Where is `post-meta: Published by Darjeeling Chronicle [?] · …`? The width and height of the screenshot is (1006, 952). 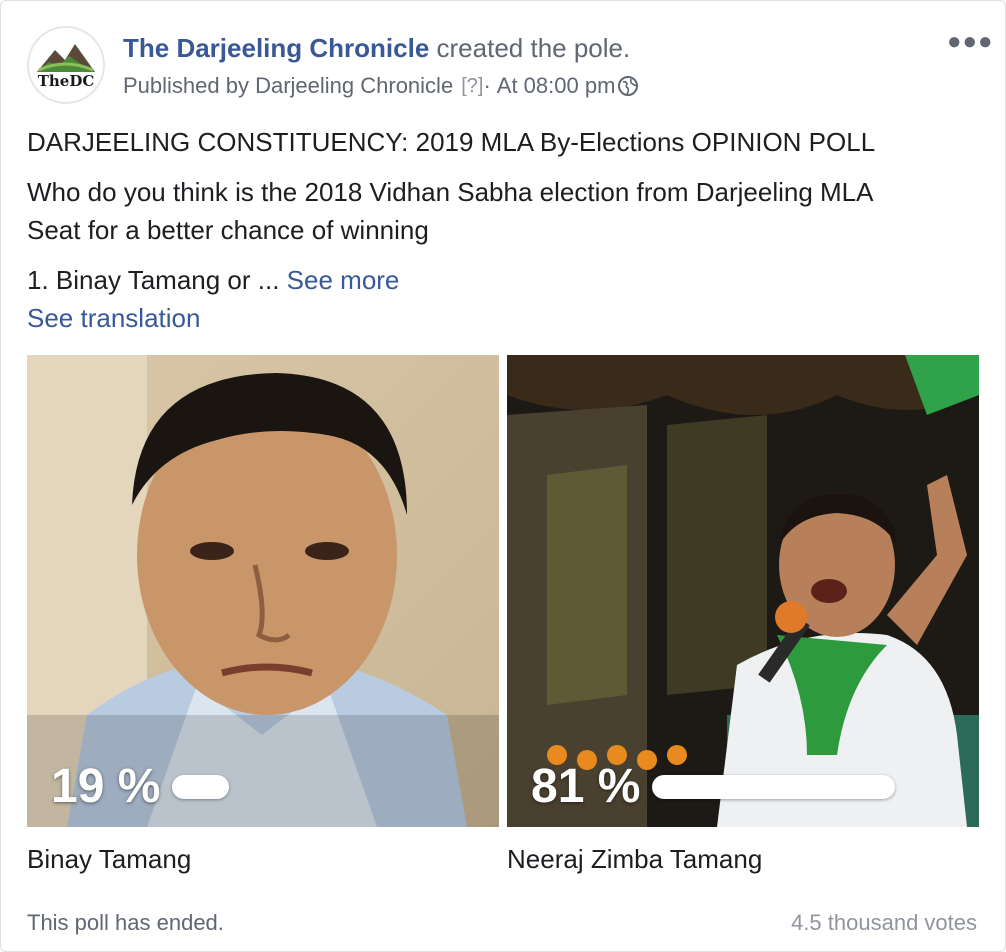 post-meta: Published by Darjeeling Chronicle [?] · … is located at coordinates (381, 86).